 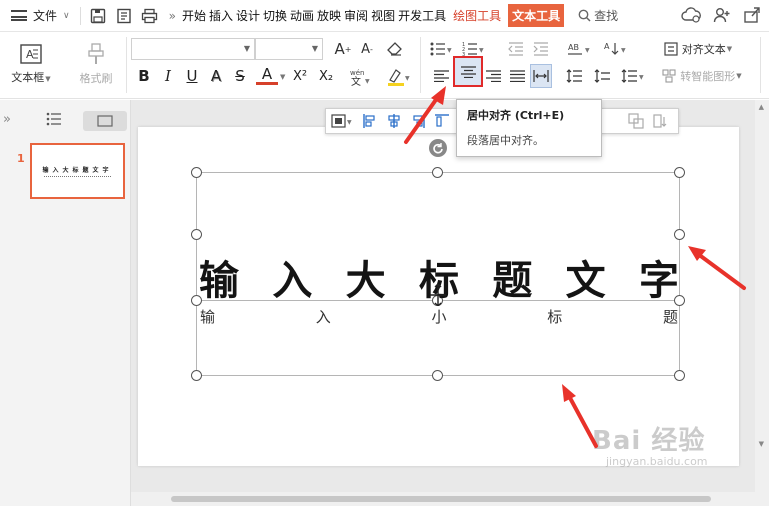 I want to click on align-center-shape-icon, so click(x=394, y=121).